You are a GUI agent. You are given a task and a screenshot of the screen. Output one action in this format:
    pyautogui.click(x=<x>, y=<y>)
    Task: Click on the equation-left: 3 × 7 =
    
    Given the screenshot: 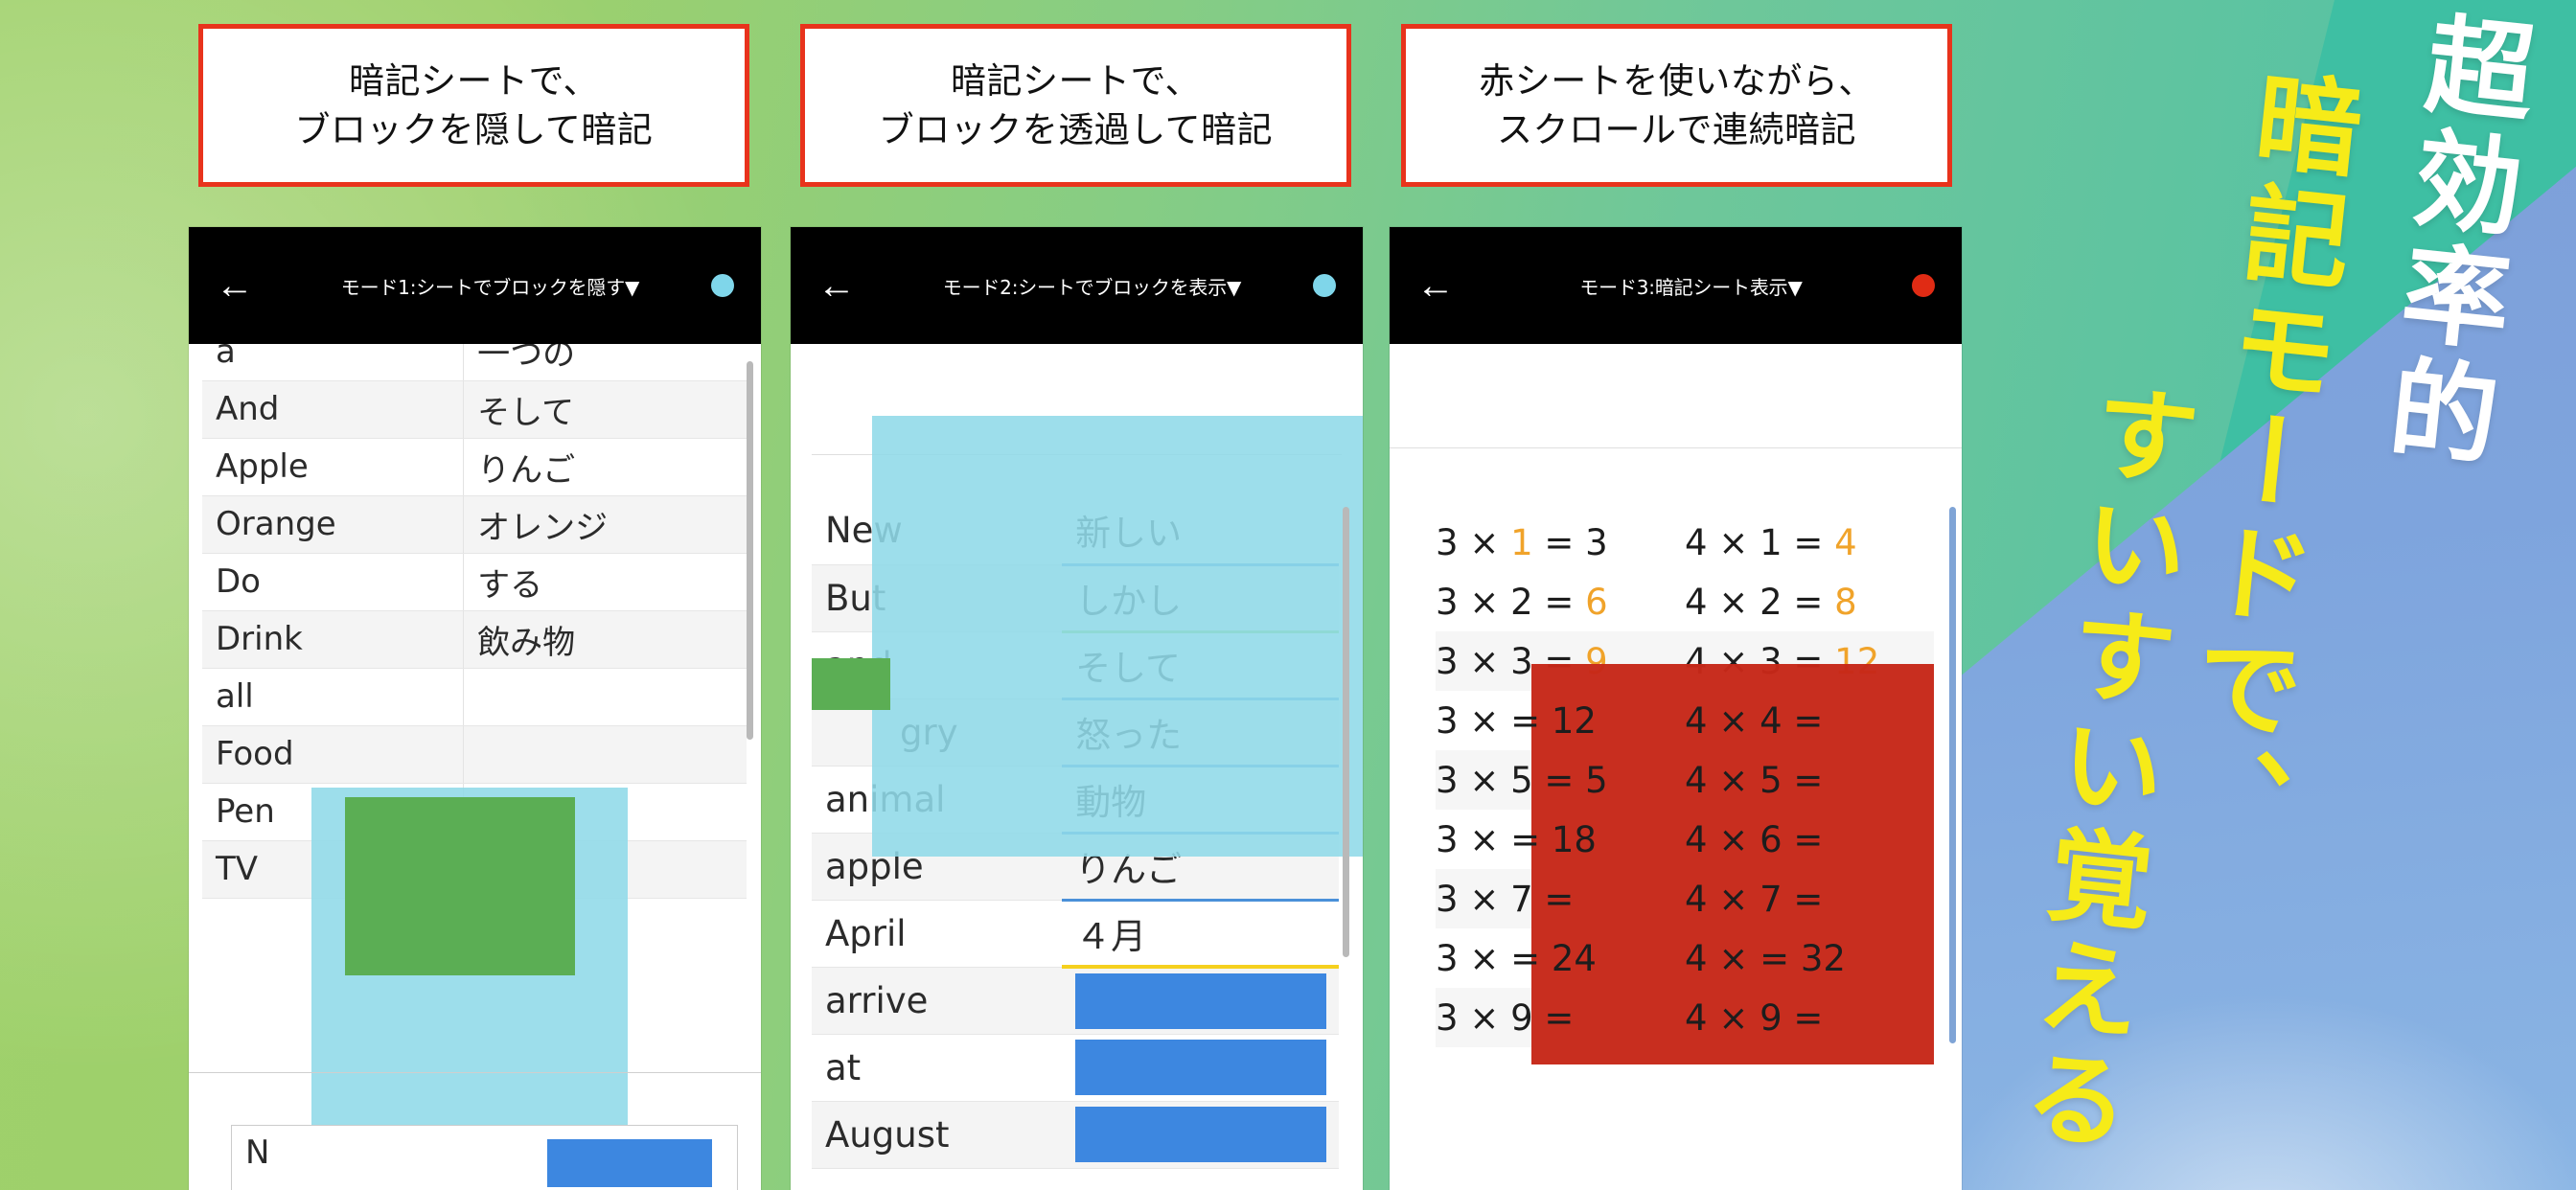 What is the action you would take?
    pyautogui.click(x=1560, y=899)
    